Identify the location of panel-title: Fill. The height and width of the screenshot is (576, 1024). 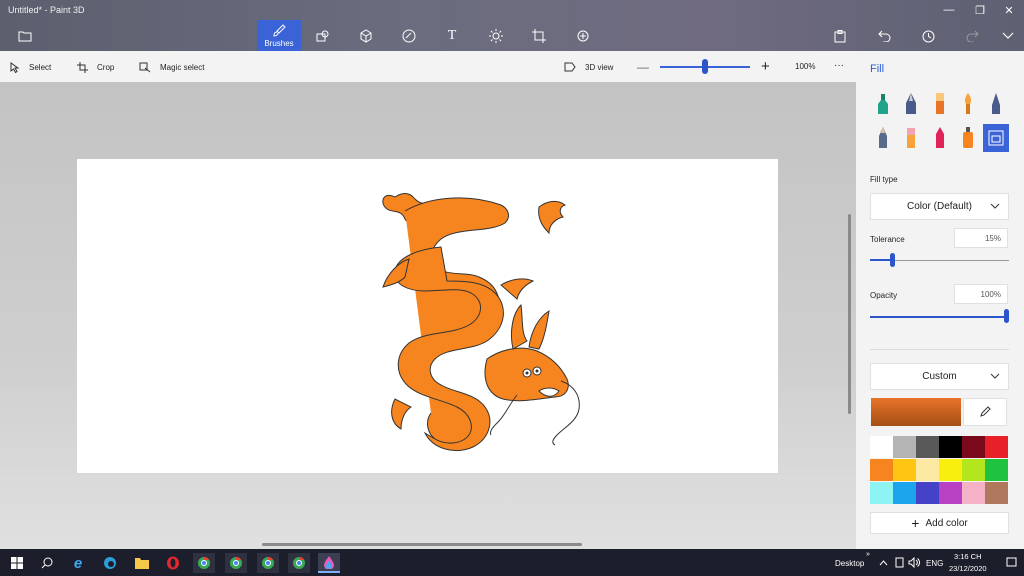
(877, 69).